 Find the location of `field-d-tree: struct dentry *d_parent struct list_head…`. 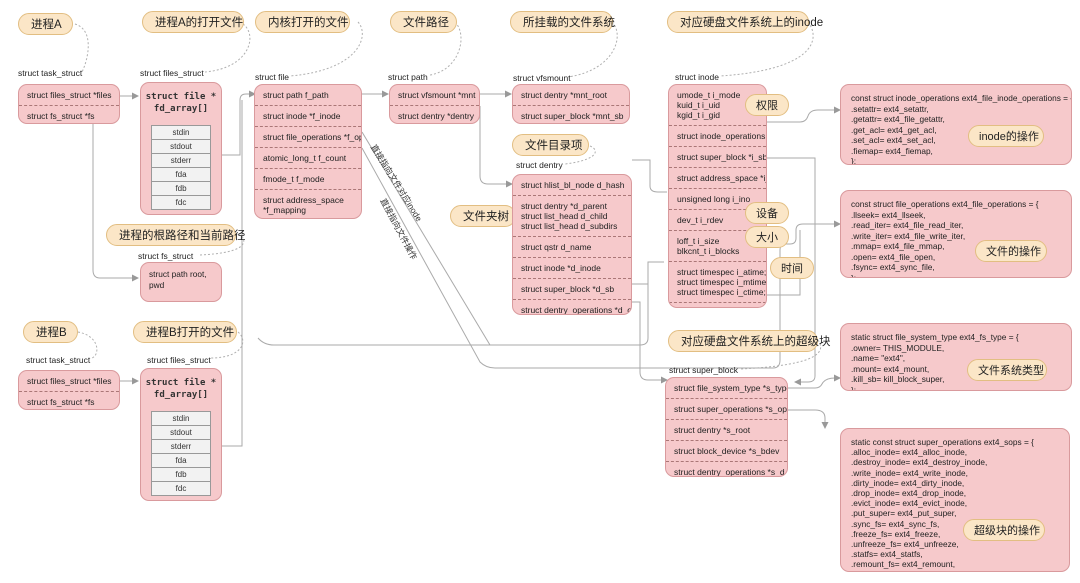

field-d-tree: struct dentry *d_parent struct list_head… is located at coordinates (572, 216).